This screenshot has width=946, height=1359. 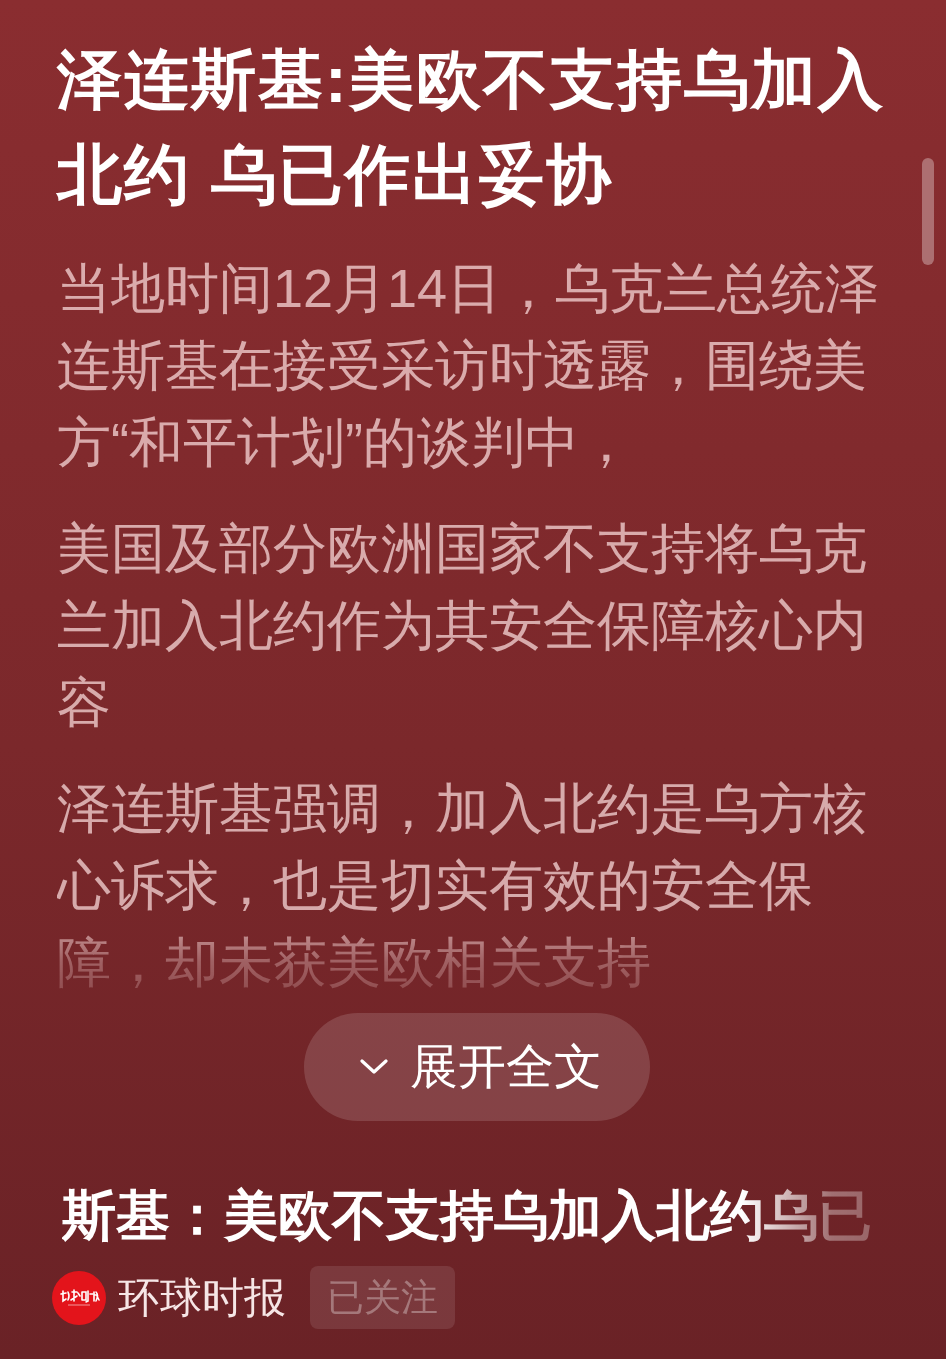 What do you see at coordinates (467, 1215) in the screenshot?
I see `scrolling-title: 斯基：美欧不支持乌加入北约乌已` at bounding box center [467, 1215].